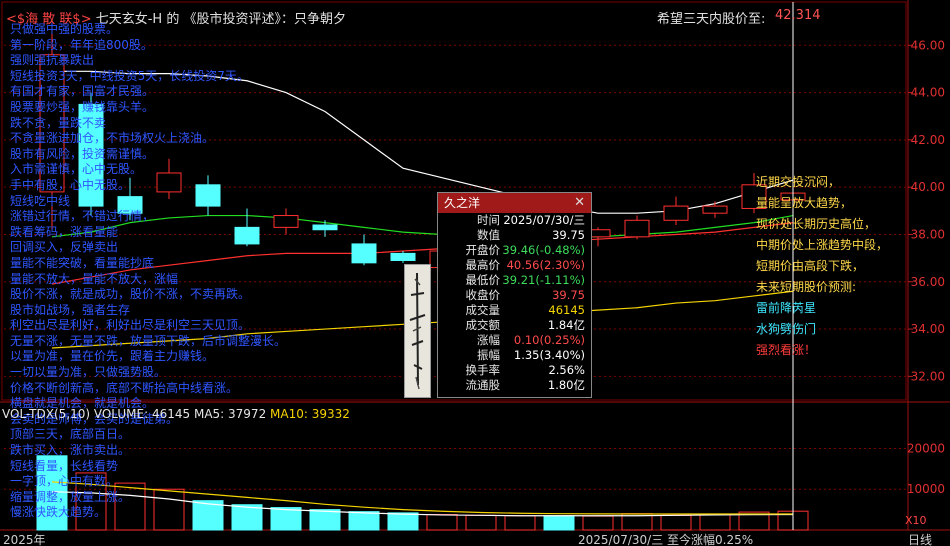 The width and height of the screenshot is (950, 546). Describe the element at coordinates (82, 153) in the screenshot. I see `overlay-line: 股市有风险，投资需谨慎。` at that location.